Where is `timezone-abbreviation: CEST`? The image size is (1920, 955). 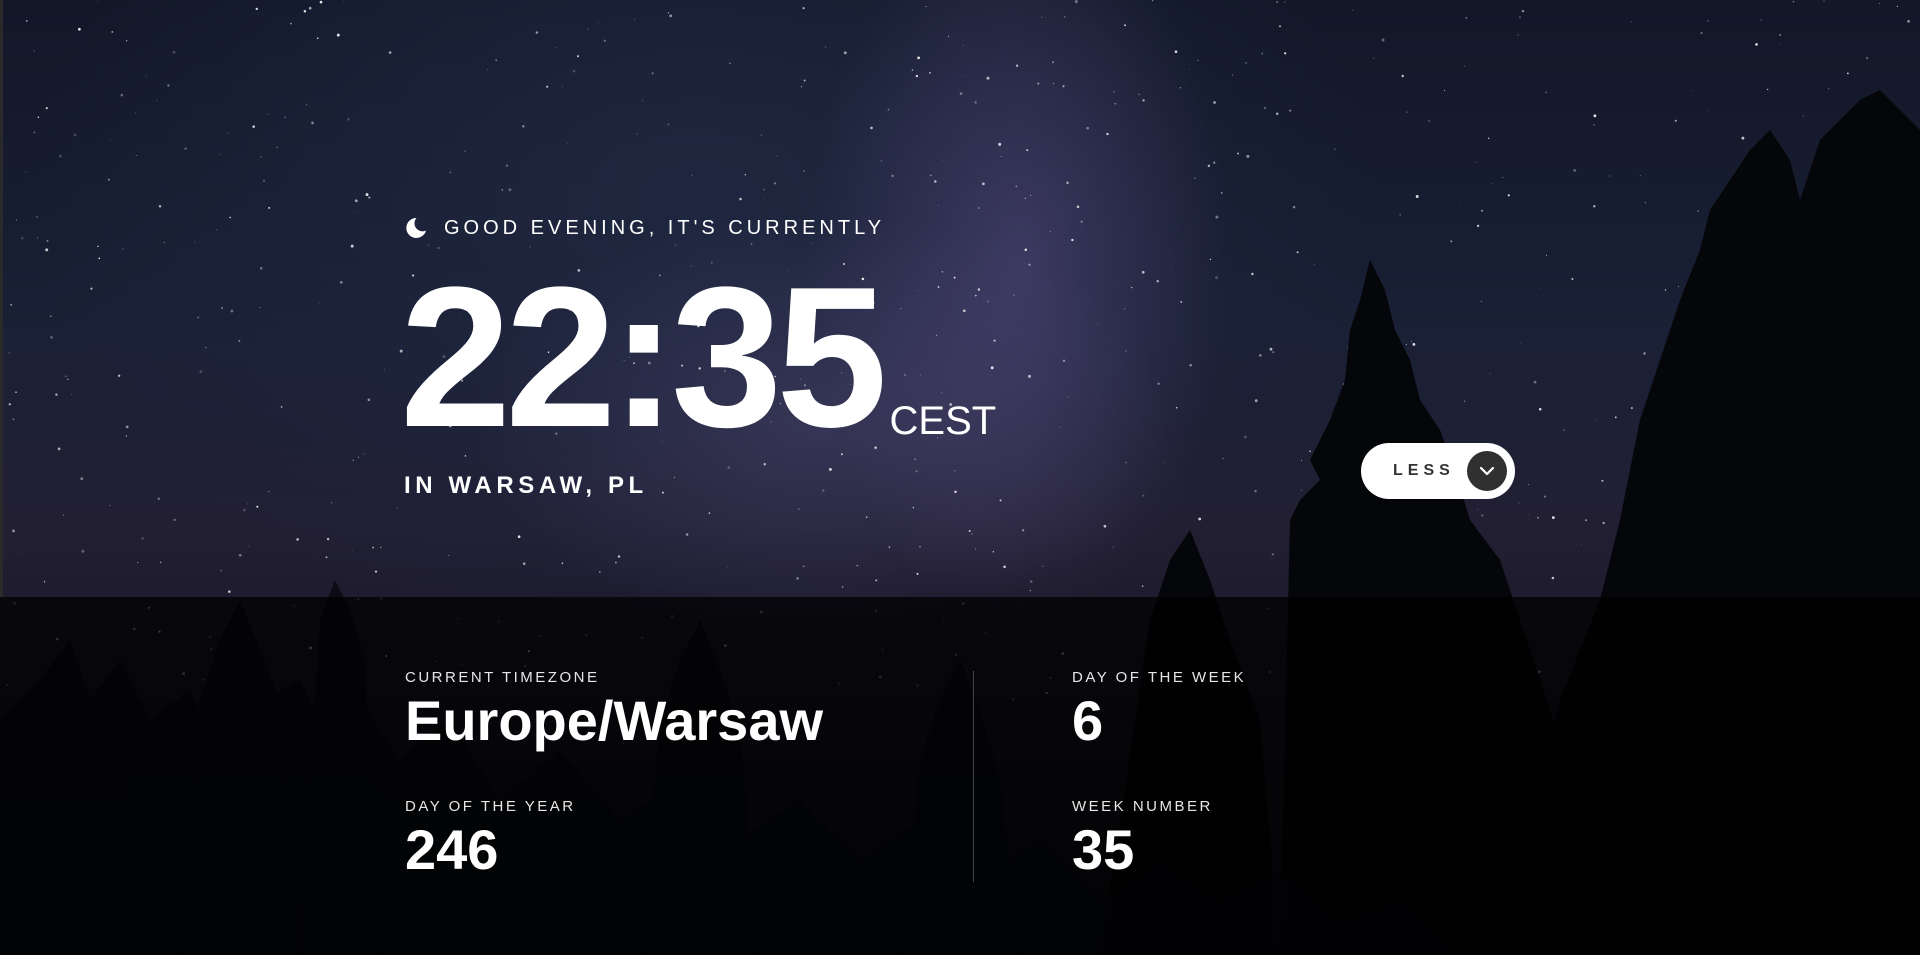 timezone-abbreviation: CEST is located at coordinates (943, 421).